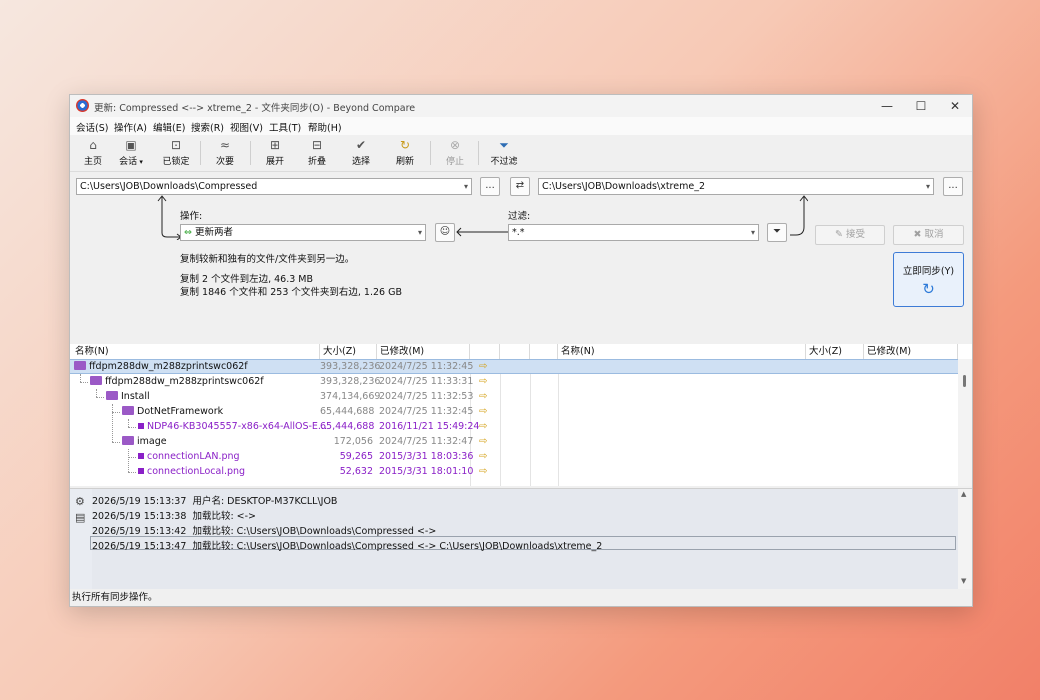 This screenshot has width=1040, height=700. Describe the element at coordinates (207, 127) in the screenshot. I see `menu-search: 搜索(R)` at that location.